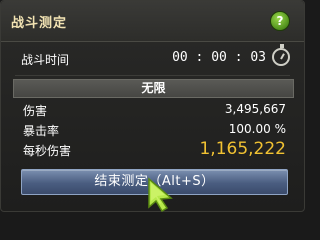 This screenshot has width=320, height=240. What do you see at coordinates (154, 111) in the screenshot?
I see `stat-row-damage: 伤害 3,495,667` at bounding box center [154, 111].